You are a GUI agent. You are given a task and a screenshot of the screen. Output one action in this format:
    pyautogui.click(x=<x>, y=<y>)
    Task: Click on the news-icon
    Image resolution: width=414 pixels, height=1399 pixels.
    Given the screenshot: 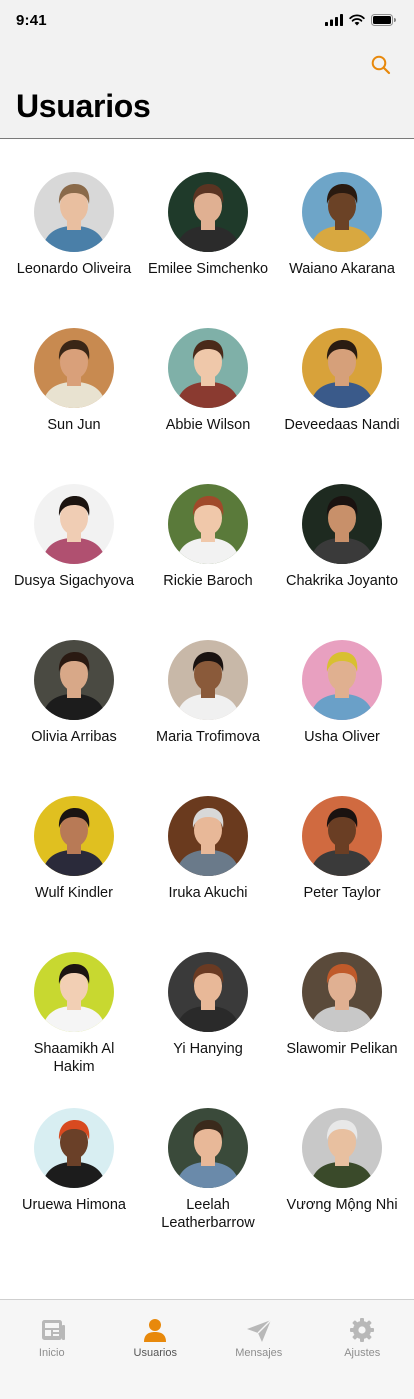 What is the action you would take?
    pyautogui.click(x=53, y=1330)
    